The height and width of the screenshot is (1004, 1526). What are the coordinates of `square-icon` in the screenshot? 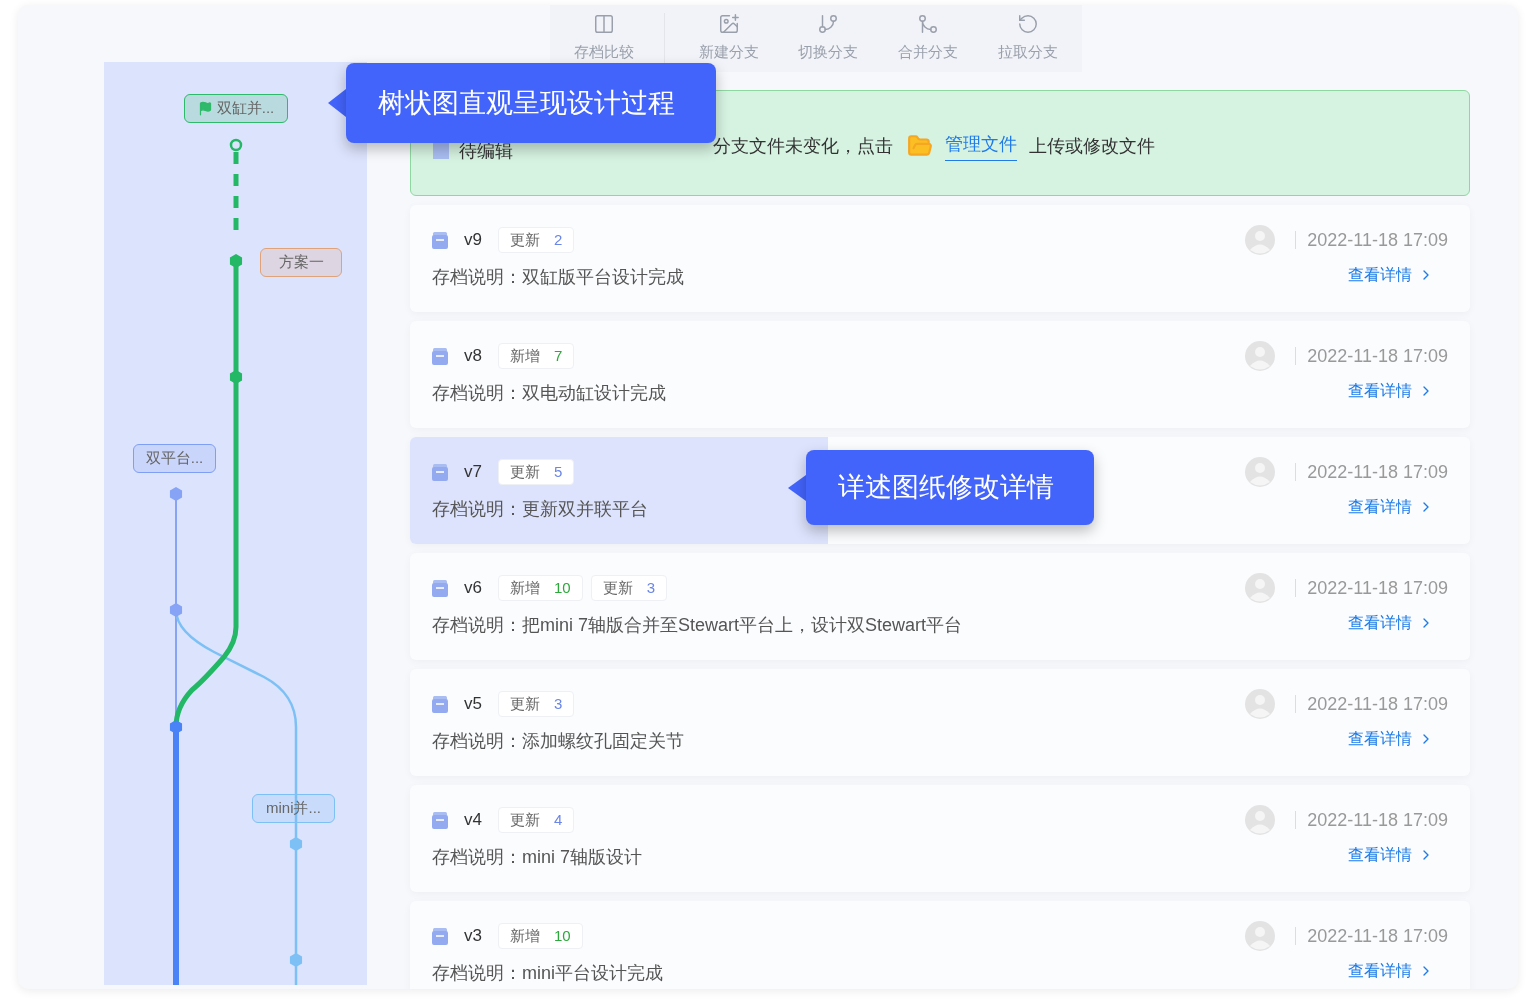 It's located at (441, 151).